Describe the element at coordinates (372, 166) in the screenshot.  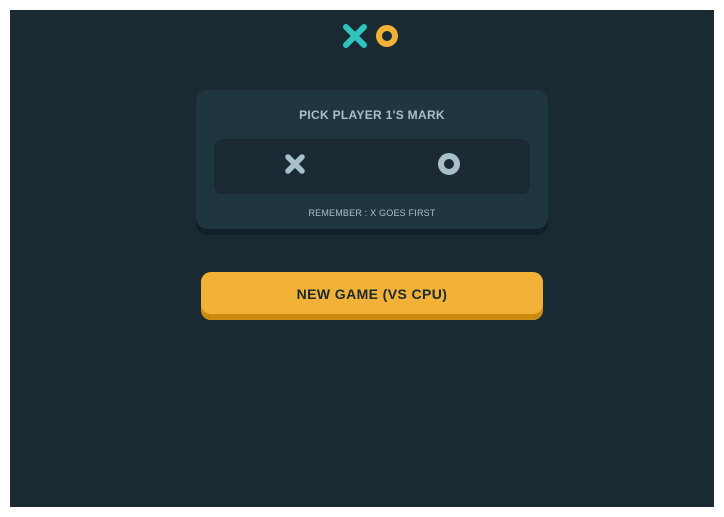
I see `mark-toggle` at that location.